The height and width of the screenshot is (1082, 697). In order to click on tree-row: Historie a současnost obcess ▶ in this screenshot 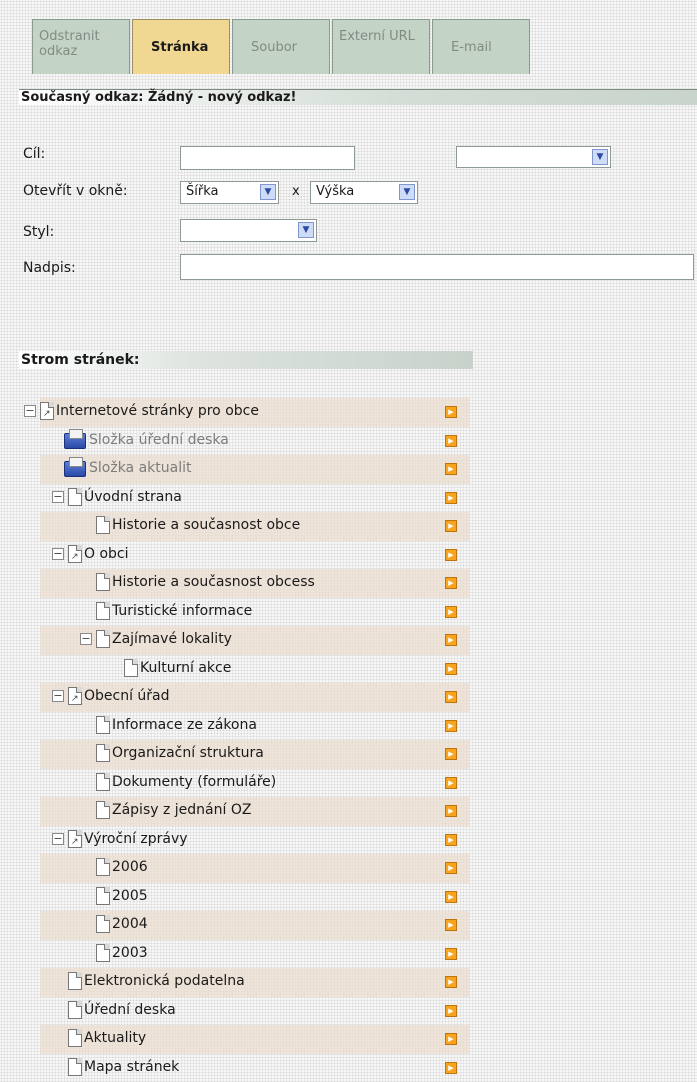, I will do `click(255, 583)`.